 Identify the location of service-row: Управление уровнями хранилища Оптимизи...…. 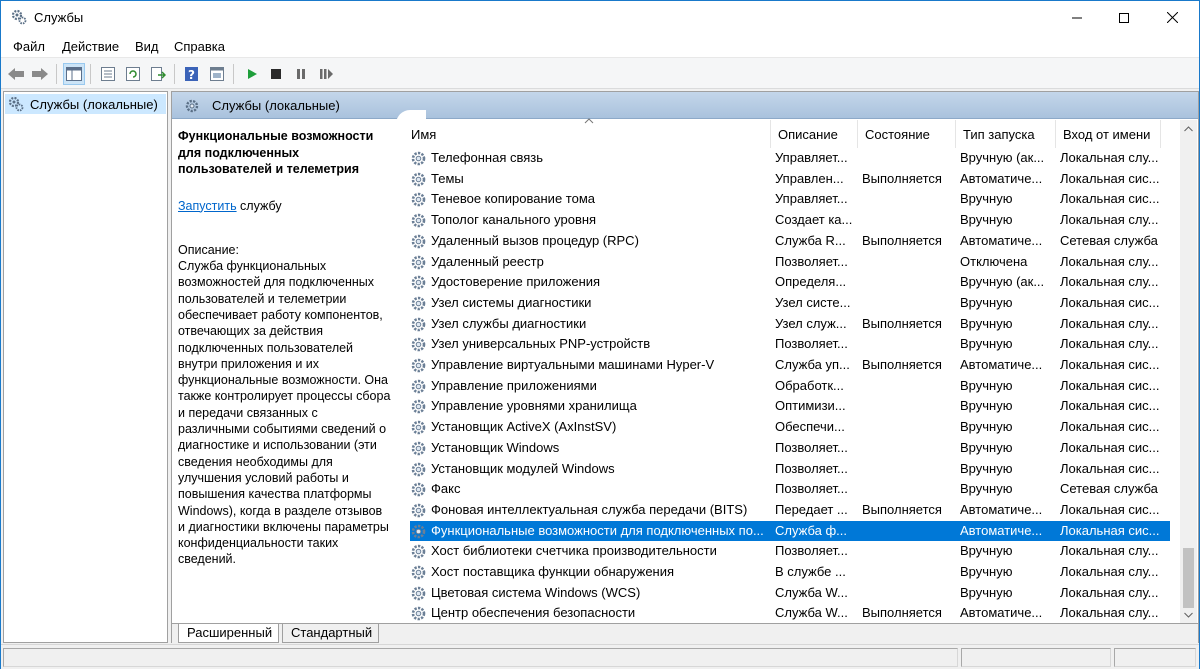
(790, 406).